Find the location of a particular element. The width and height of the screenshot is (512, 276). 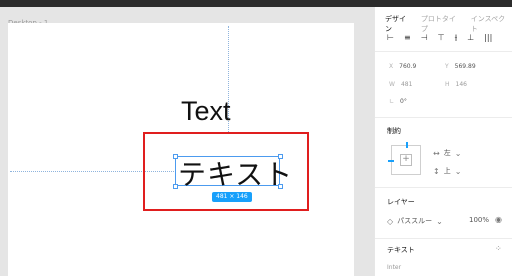

width-field: W 481 is located at coordinates (400, 84).